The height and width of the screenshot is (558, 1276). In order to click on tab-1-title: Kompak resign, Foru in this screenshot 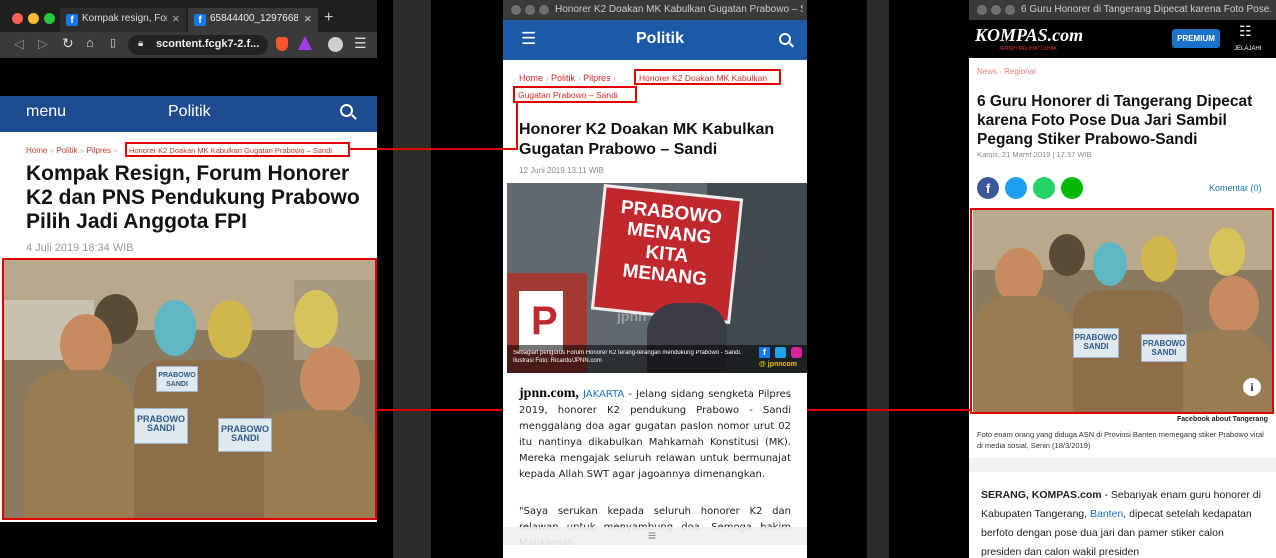, I will do `click(124, 18)`.